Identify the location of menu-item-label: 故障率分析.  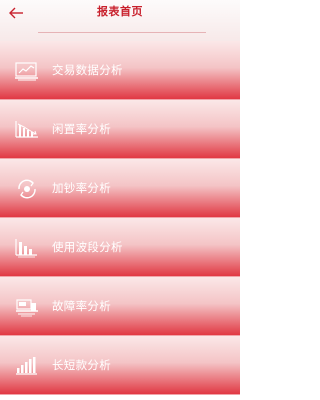
(81, 306).